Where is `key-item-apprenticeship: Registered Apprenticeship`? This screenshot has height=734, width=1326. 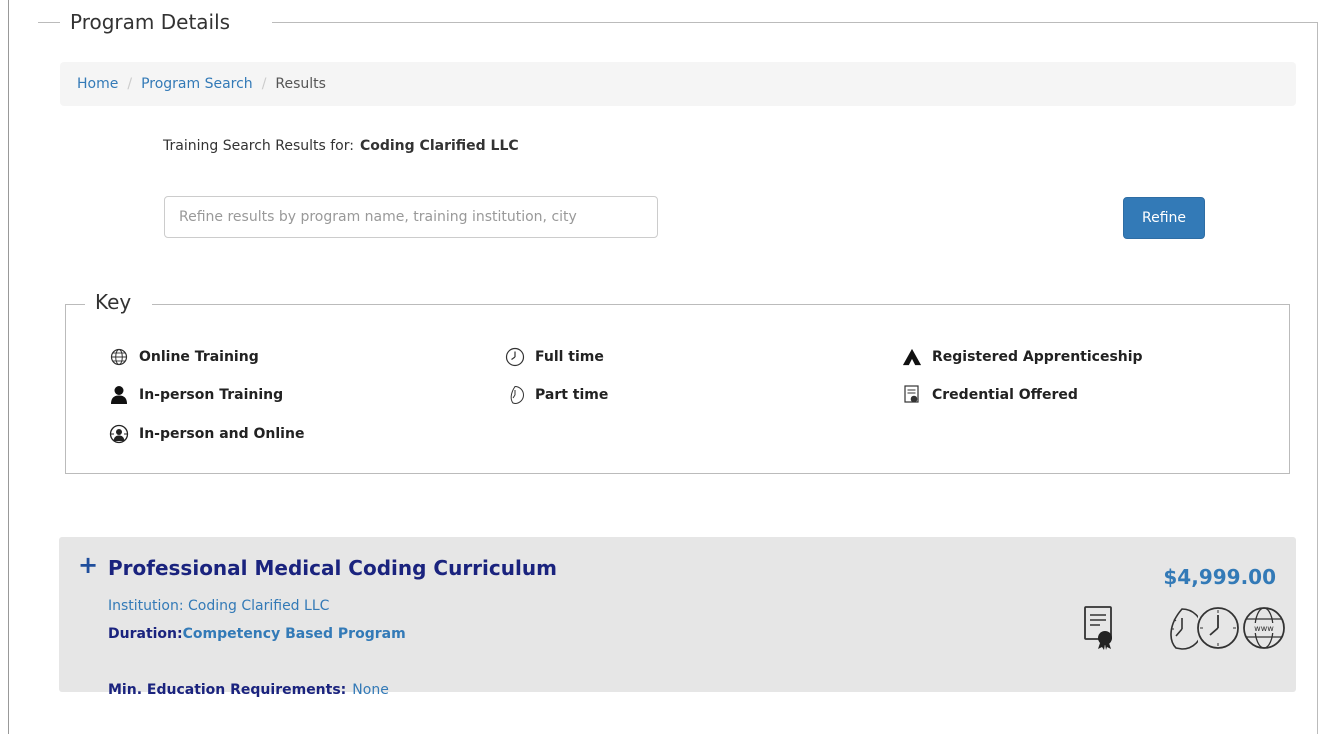 key-item-apprenticeship: Registered Apprenticeship is located at coordinates (1022, 357).